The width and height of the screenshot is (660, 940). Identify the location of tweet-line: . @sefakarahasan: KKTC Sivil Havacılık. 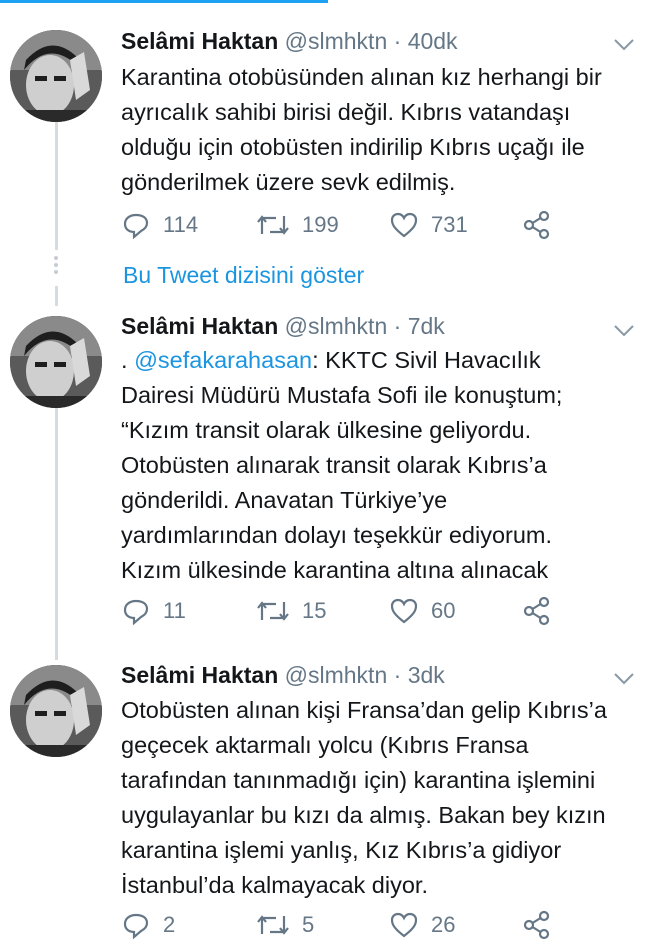
(386, 360).